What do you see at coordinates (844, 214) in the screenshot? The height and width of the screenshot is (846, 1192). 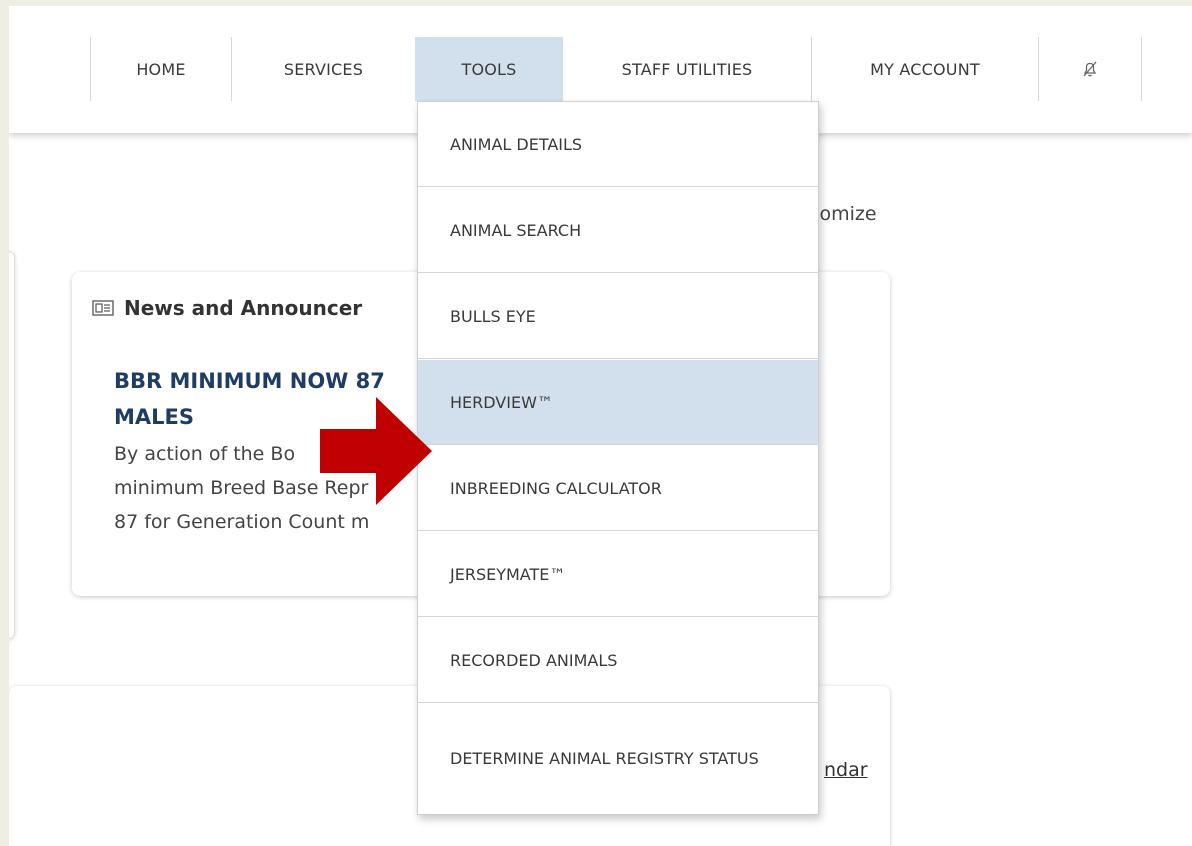 I see `customize-link: tomize` at bounding box center [844, 214].